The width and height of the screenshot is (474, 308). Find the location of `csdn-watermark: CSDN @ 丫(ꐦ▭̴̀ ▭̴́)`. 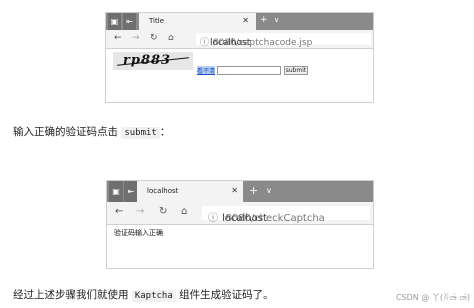

csdn-watermark: CSDN @ 丫(ꐦ▭̴̀ ▭̴́) is located at coordinates (432, 297).